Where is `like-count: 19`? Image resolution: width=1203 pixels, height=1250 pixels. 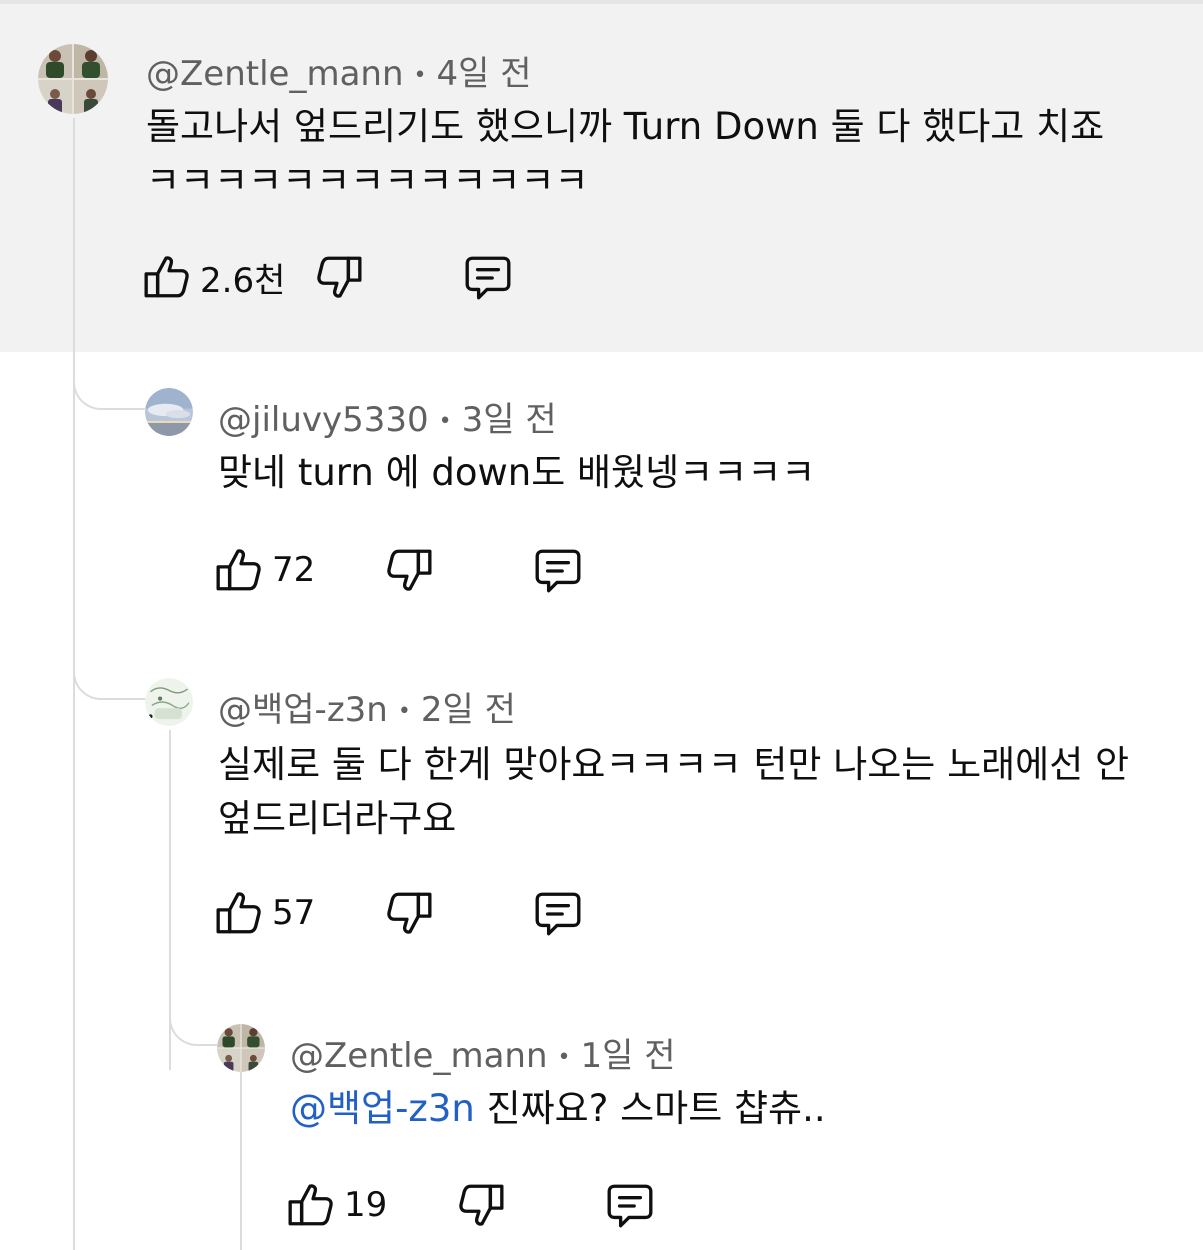
like-count: 19 is located at coordinates (366, 1205).